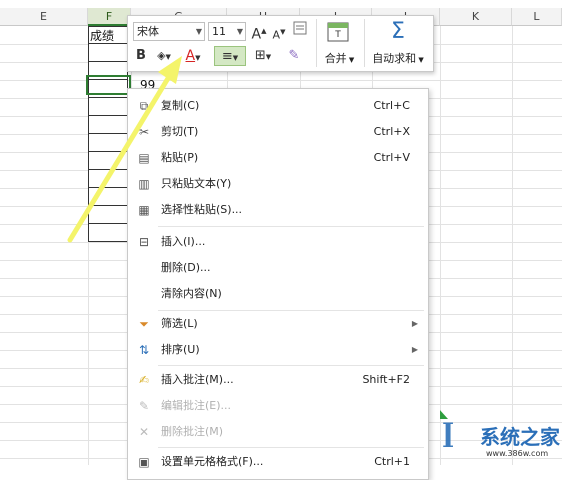  Describe the element at coordinates (448, 438) in the screenshot. I see `svg-text: ꟾ` at that location.